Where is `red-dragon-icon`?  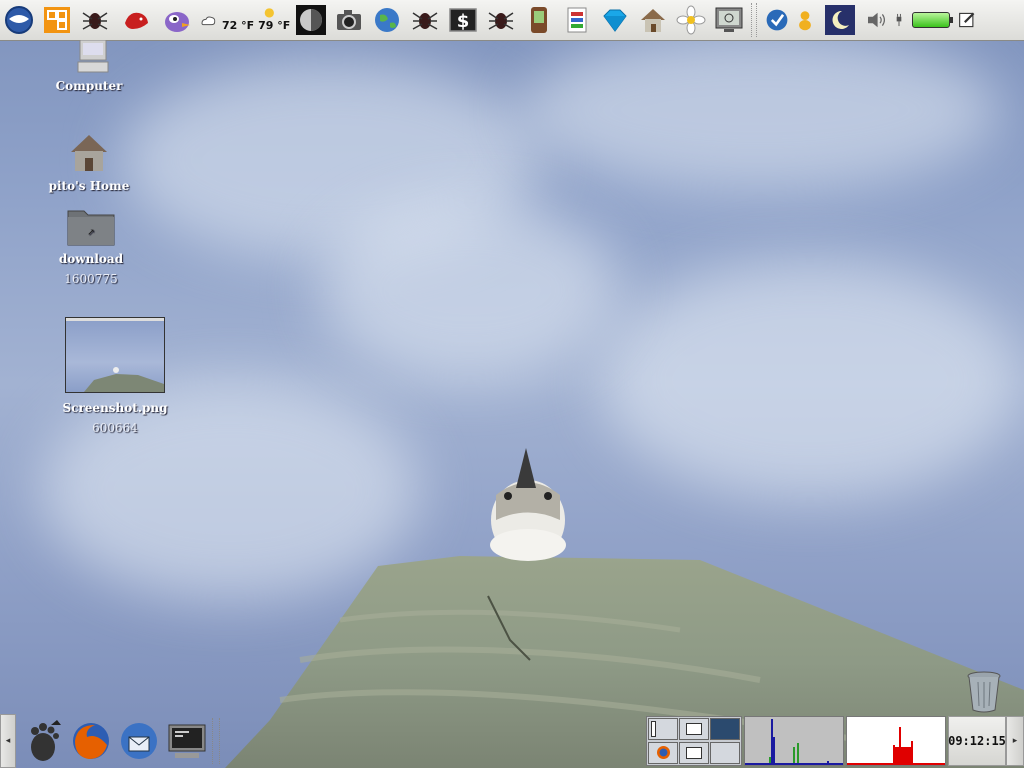 red-dragon-icon is located at coordinates (136, 20).